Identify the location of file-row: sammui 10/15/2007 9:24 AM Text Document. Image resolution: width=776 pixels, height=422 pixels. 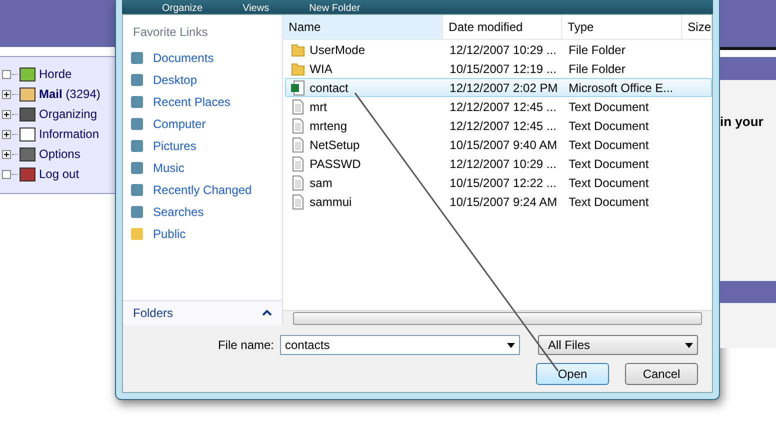
(498, 201).